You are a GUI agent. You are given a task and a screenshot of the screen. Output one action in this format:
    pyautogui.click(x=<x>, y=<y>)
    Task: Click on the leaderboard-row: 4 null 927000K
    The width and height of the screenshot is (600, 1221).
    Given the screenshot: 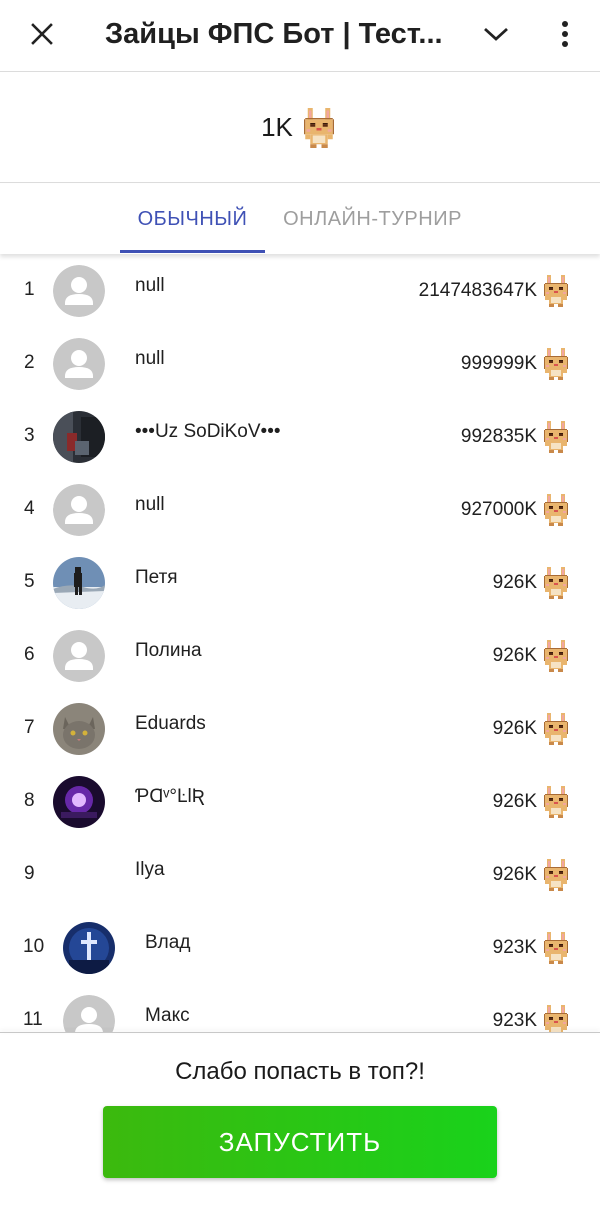 What is the action you would take?
    pyautogui.click(x=300, y=509)
    